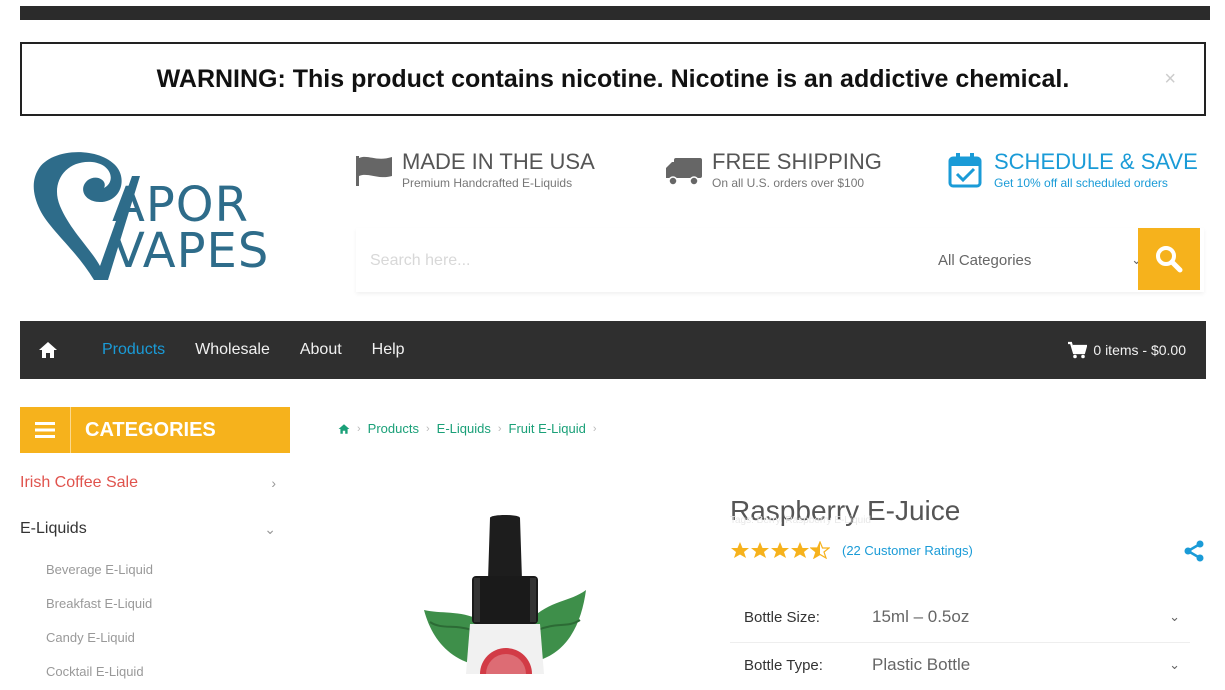 Image resolution: width=1225 pixels, height=690 pixels. I want to click on star-rating, so click(780, 550).